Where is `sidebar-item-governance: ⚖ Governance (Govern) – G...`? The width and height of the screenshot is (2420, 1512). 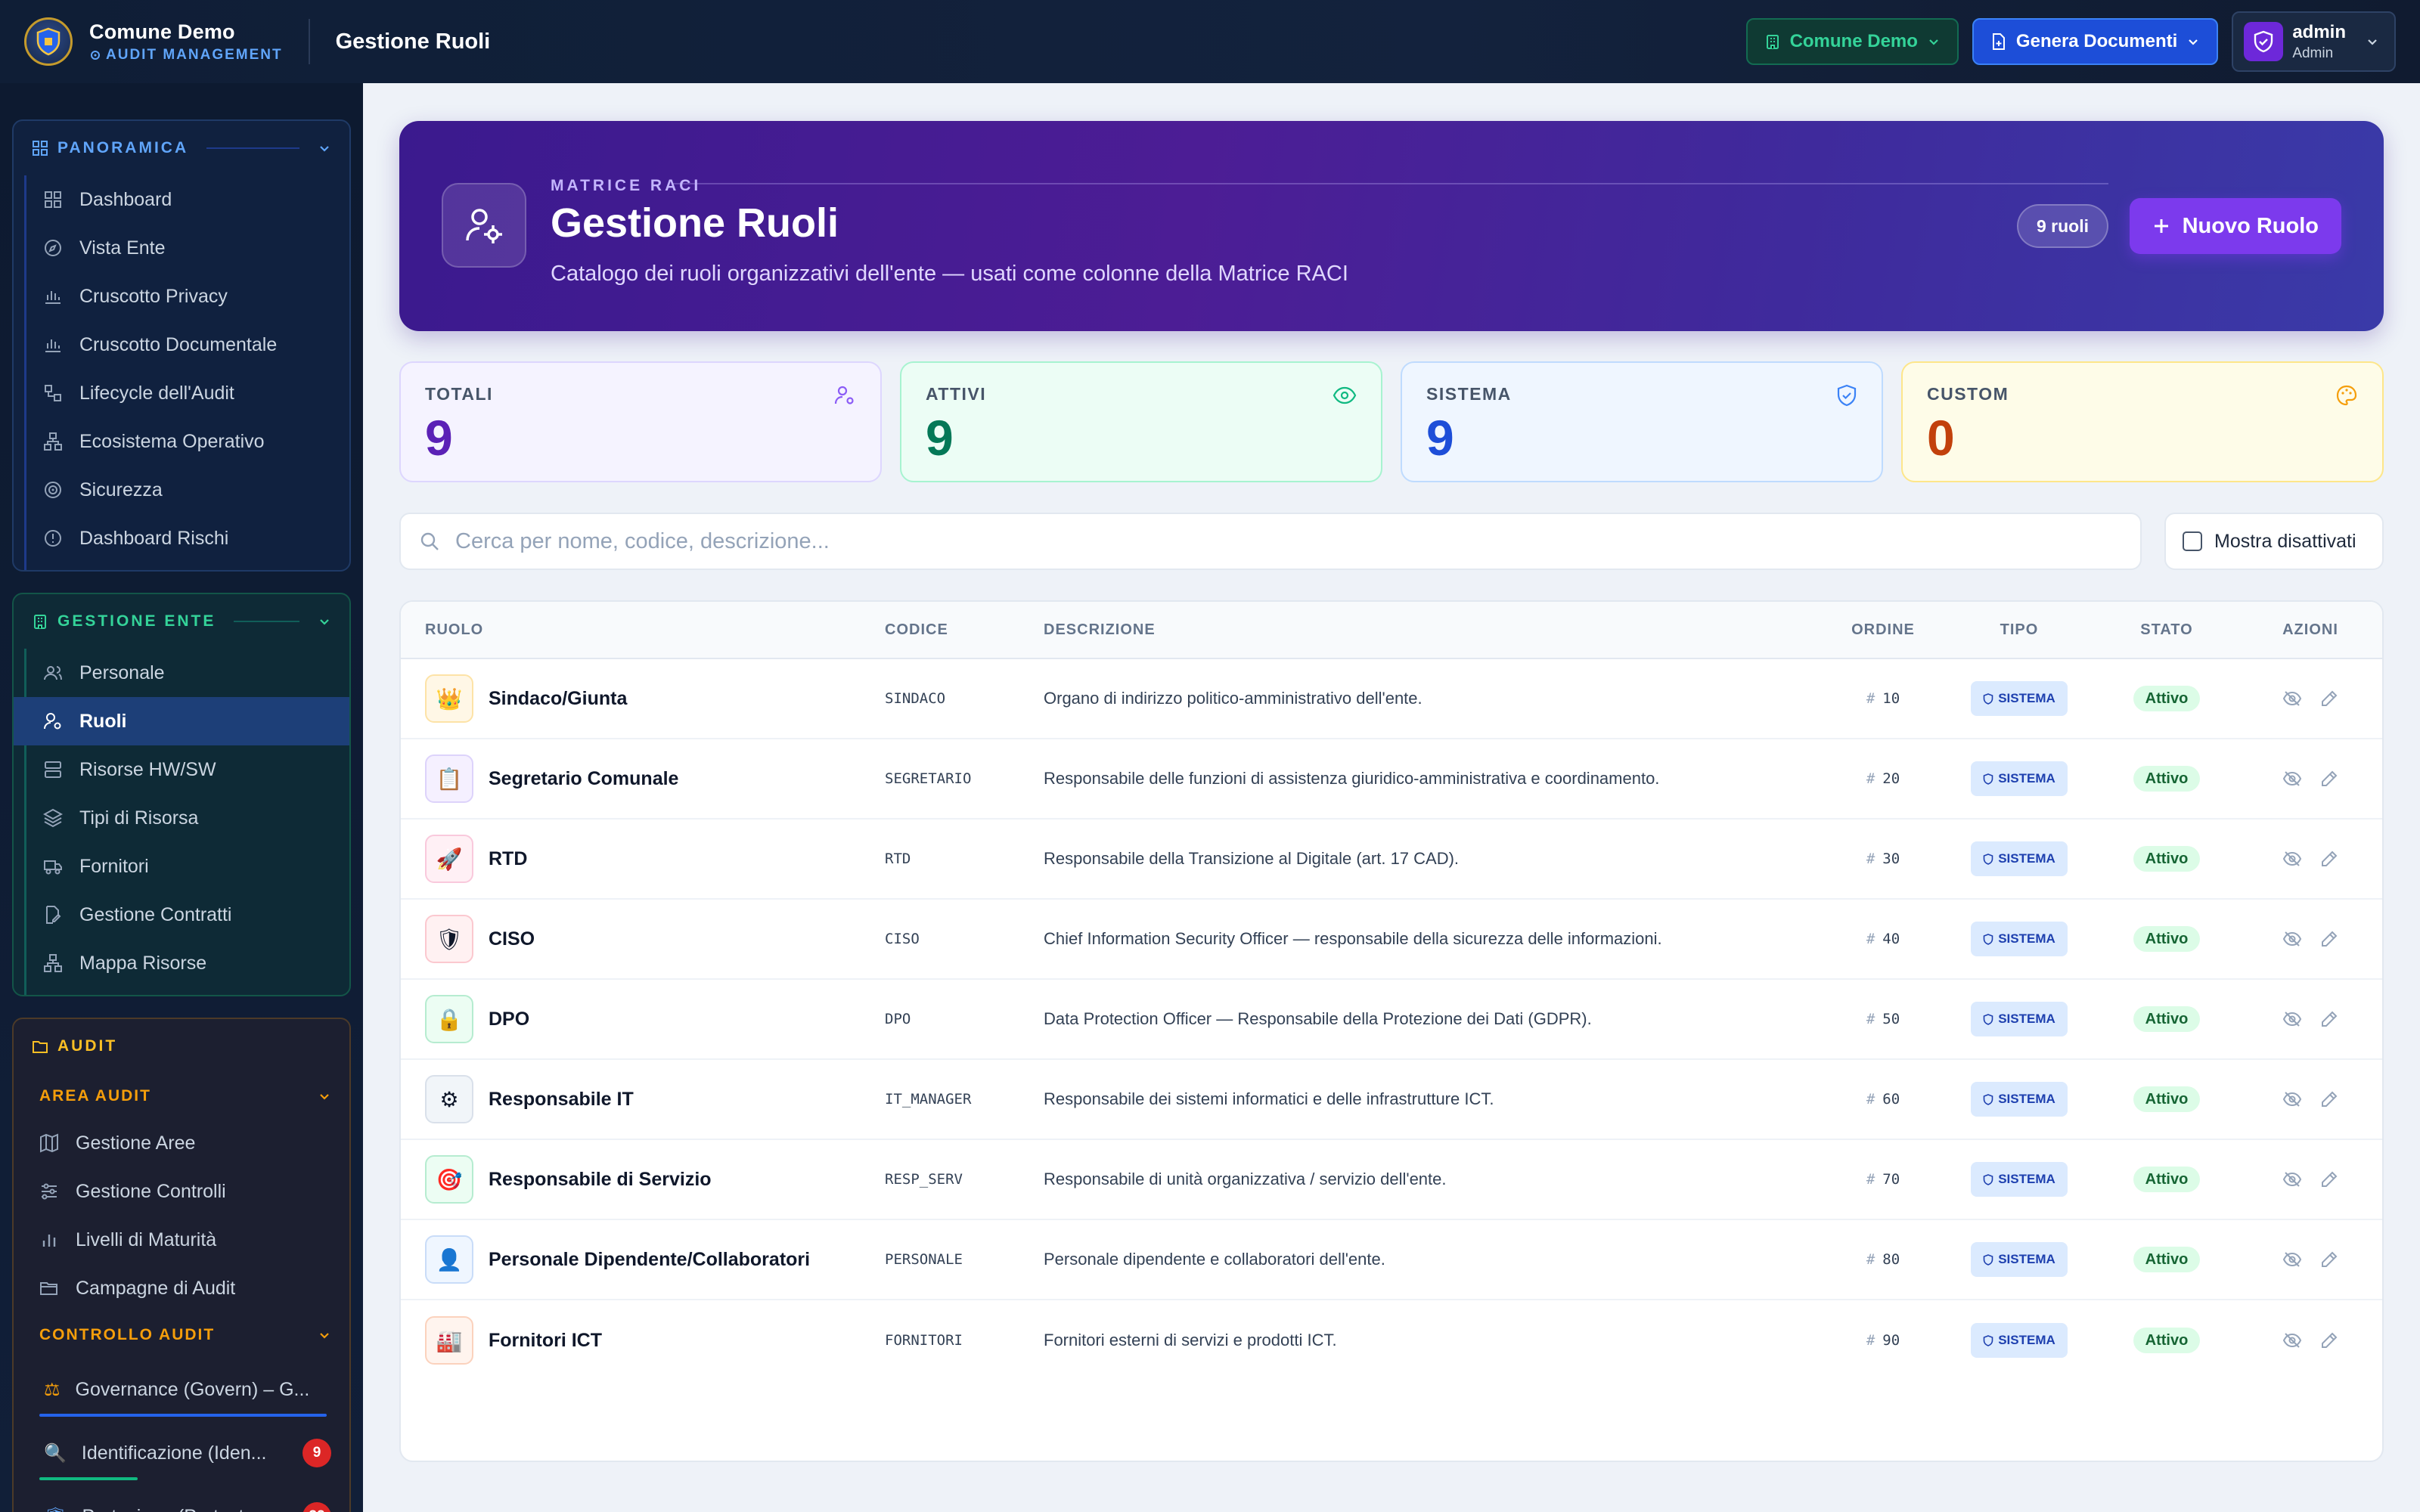
sidebar-item-governance: ⚖ Governance (Govern) – G... is located at coordinates (181, 1389).